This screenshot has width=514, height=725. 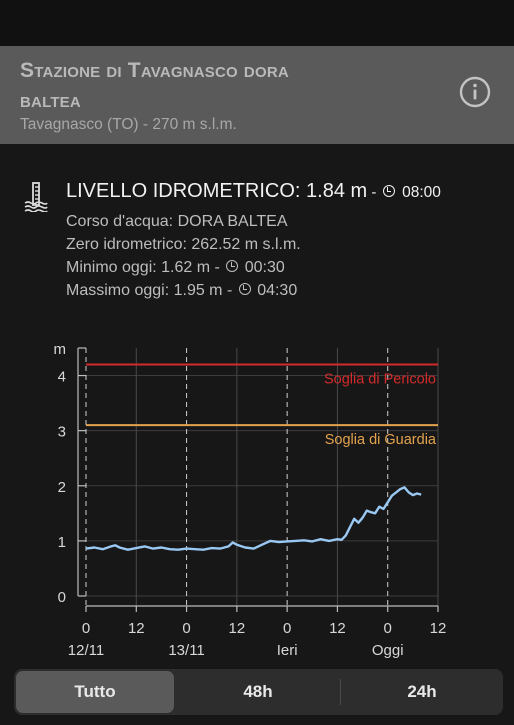 What do you see at coordinates (62, 432) in the screenshot?
I see `y-tick-label: 3` at bounding box center [62, 432].